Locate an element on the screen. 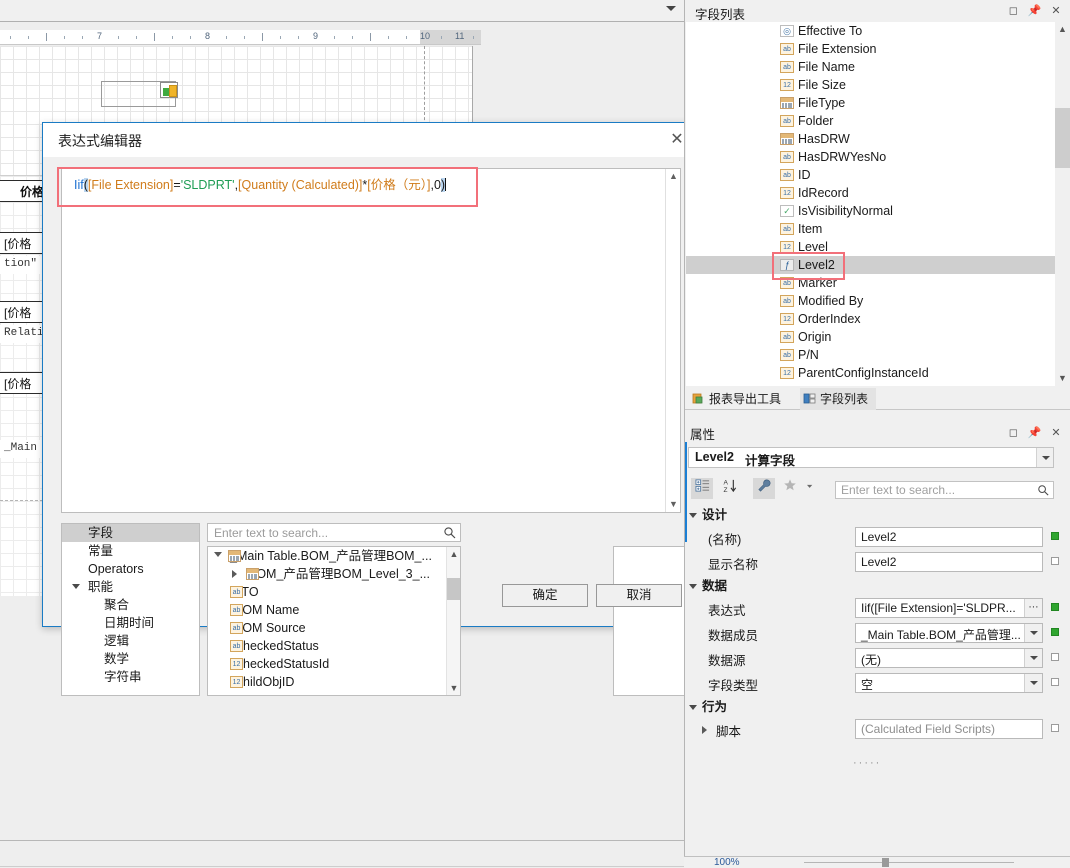  zoom-slider is located at coordinates (909, 862).